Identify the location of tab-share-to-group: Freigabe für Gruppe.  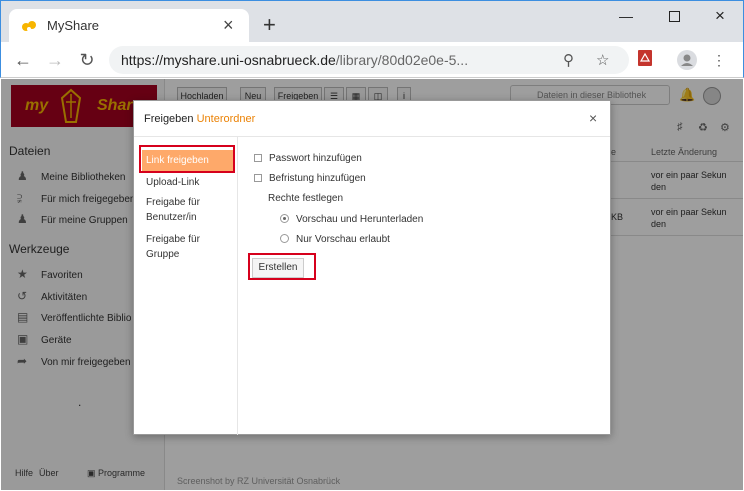
(188, 247).